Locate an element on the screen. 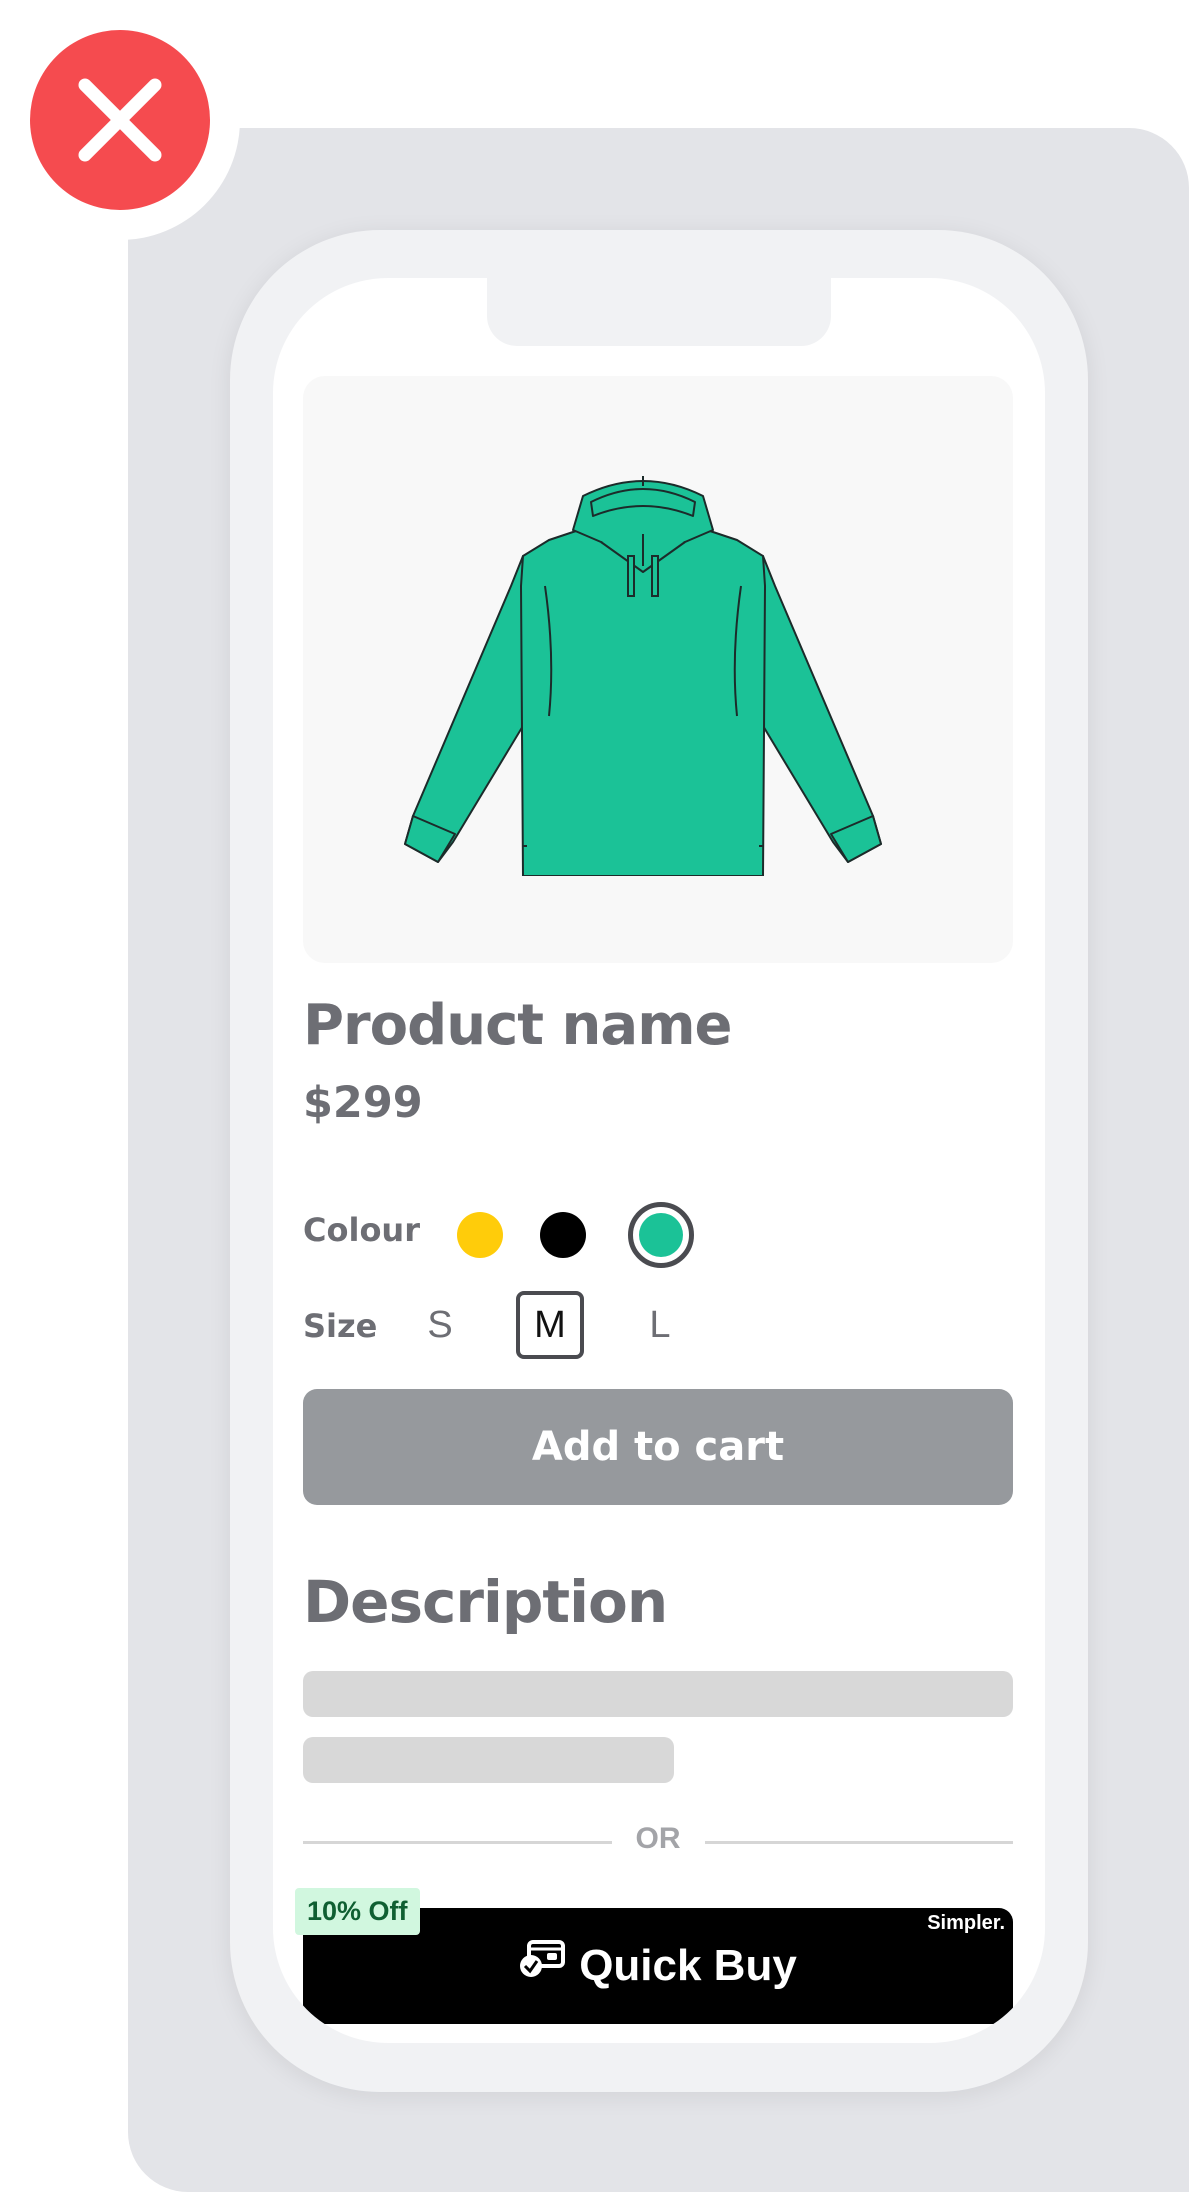 The image size is (1189, 2192). colour-swatch-teal-fill is located at coordinates (661, 1235).